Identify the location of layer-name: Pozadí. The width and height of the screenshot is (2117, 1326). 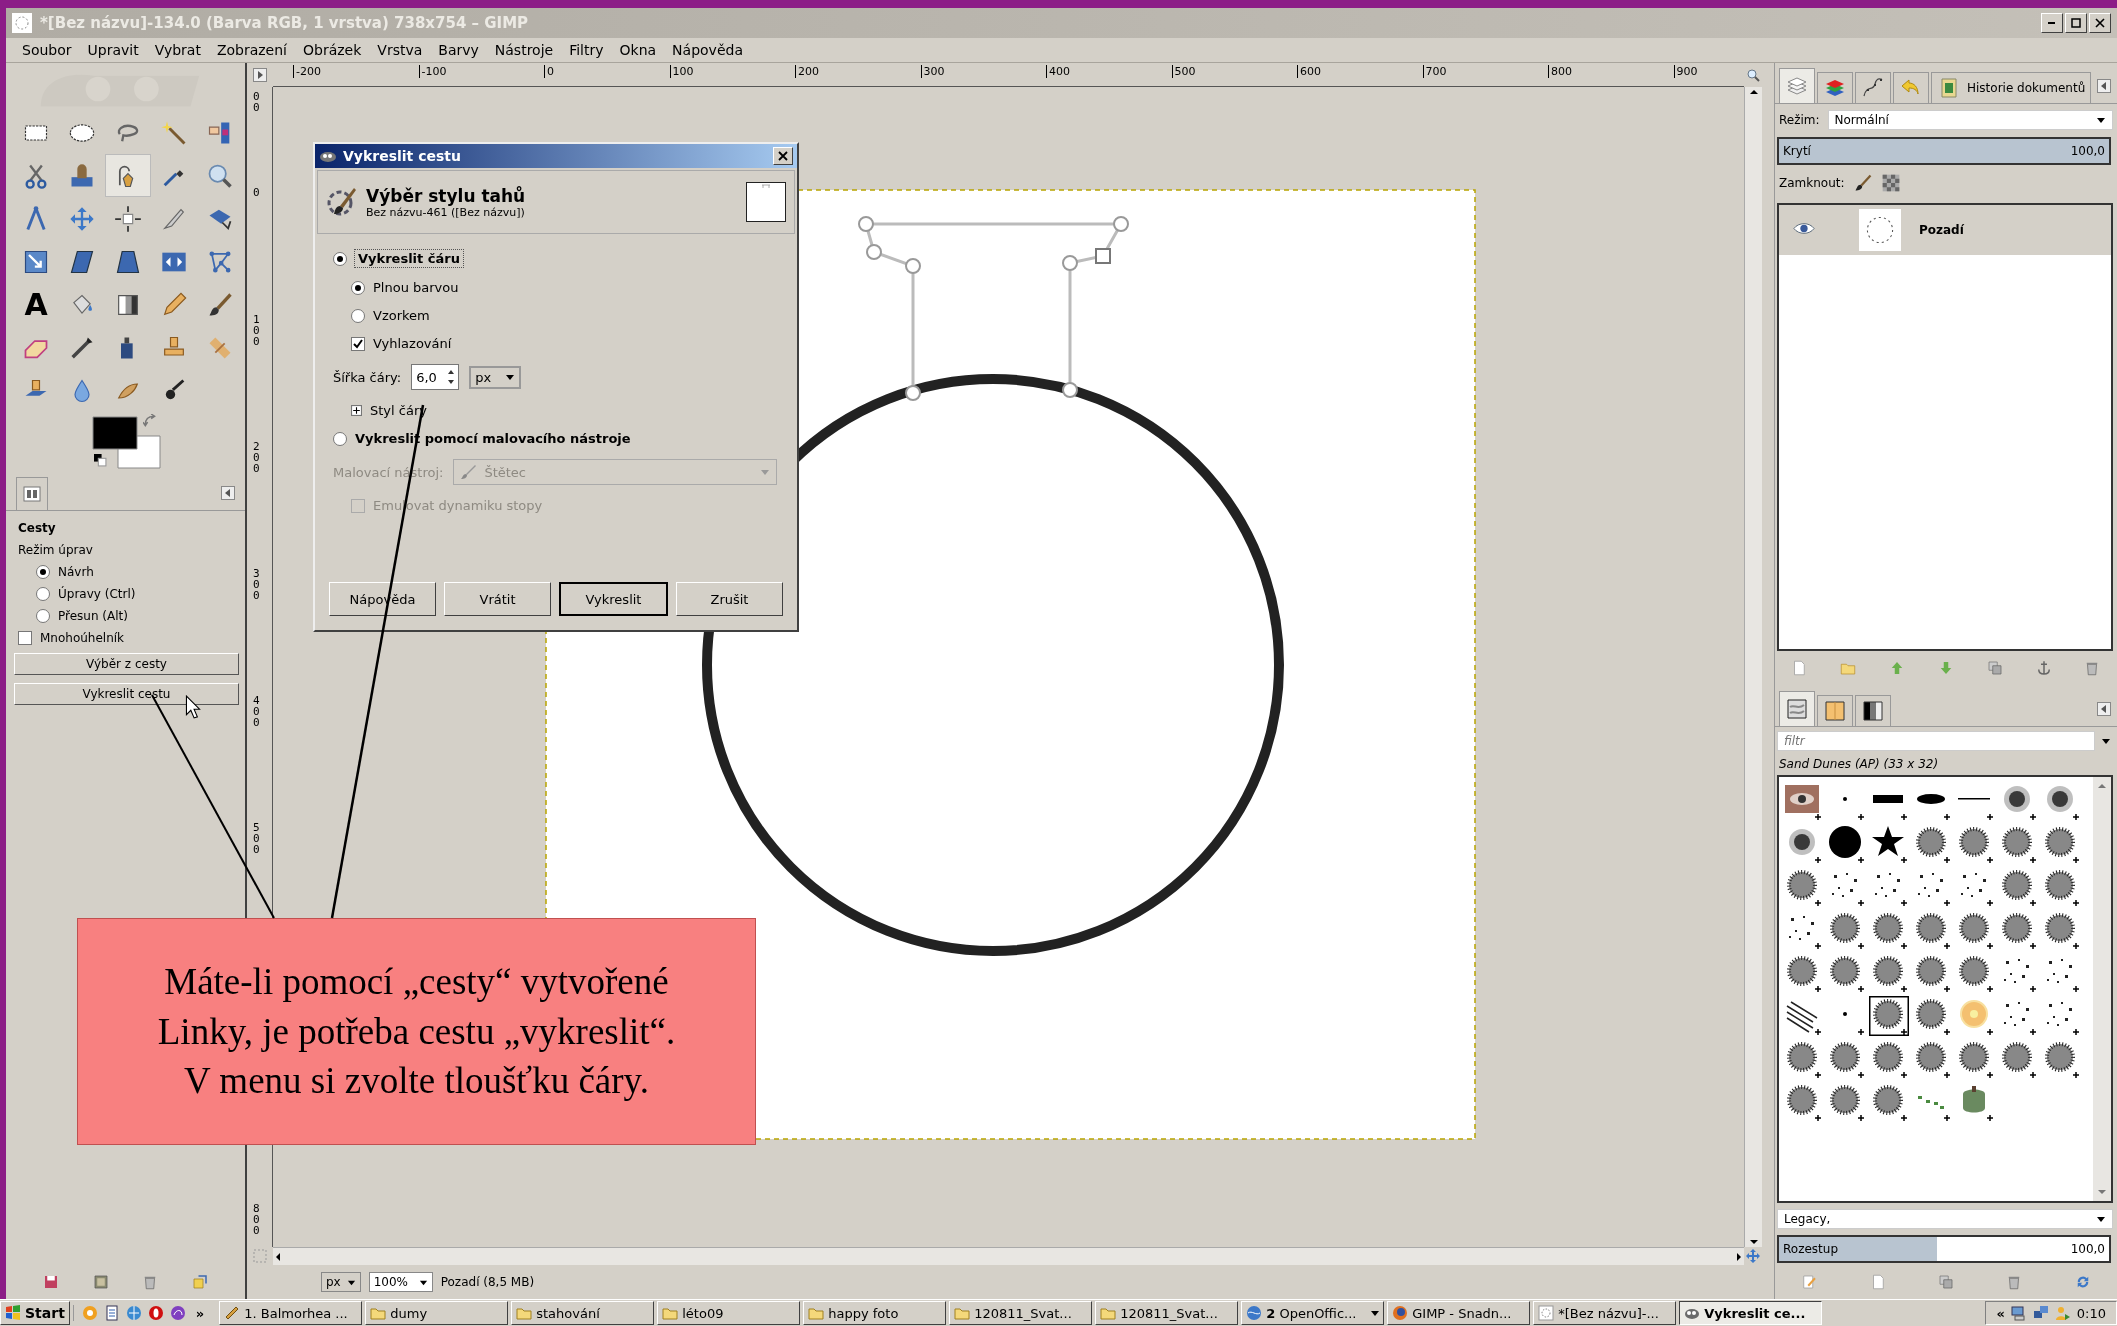
(1941, 229).